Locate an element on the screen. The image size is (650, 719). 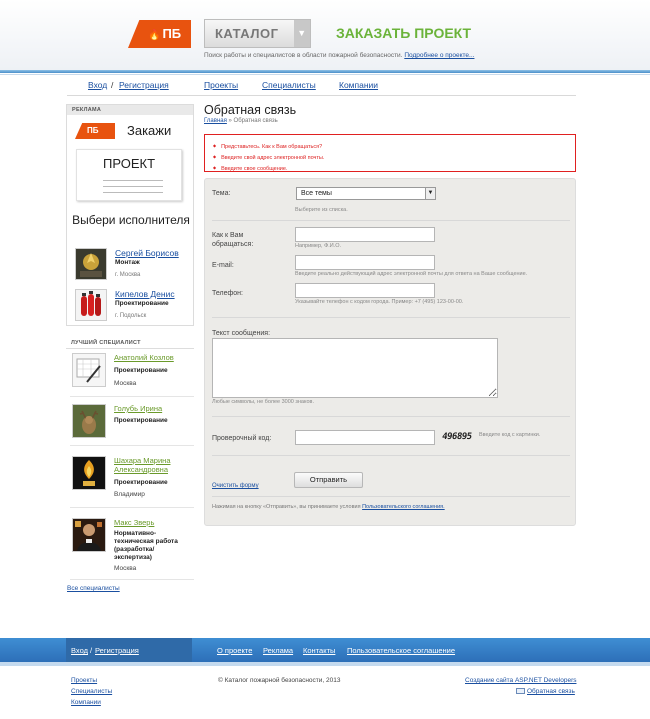
footer-feedback: Обратная связь is located at coordinates (545, 691).